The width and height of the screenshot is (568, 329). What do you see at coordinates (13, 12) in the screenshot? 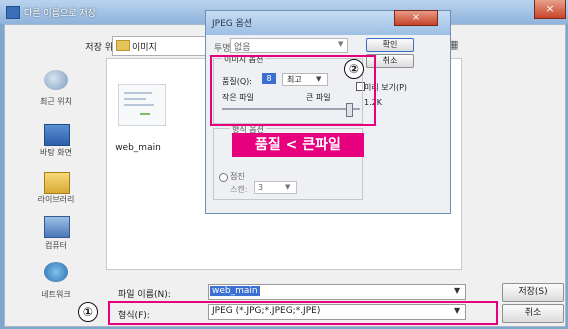
I see `app-icon` at bounding box center [13, 12].